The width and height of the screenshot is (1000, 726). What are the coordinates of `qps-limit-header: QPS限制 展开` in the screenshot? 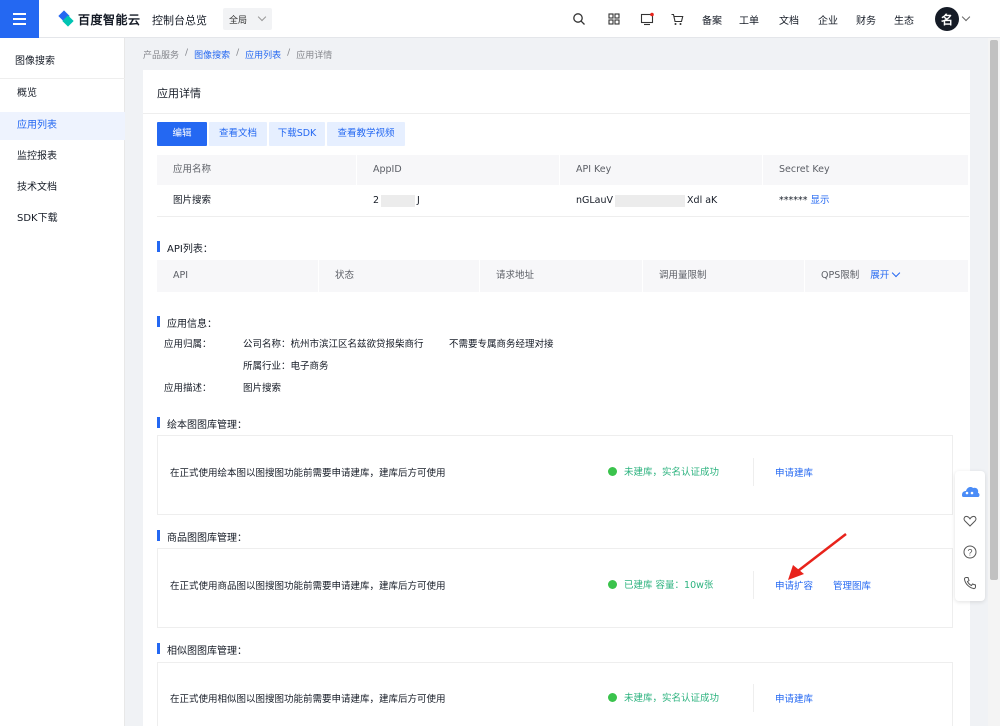 It's located at (887, 276).